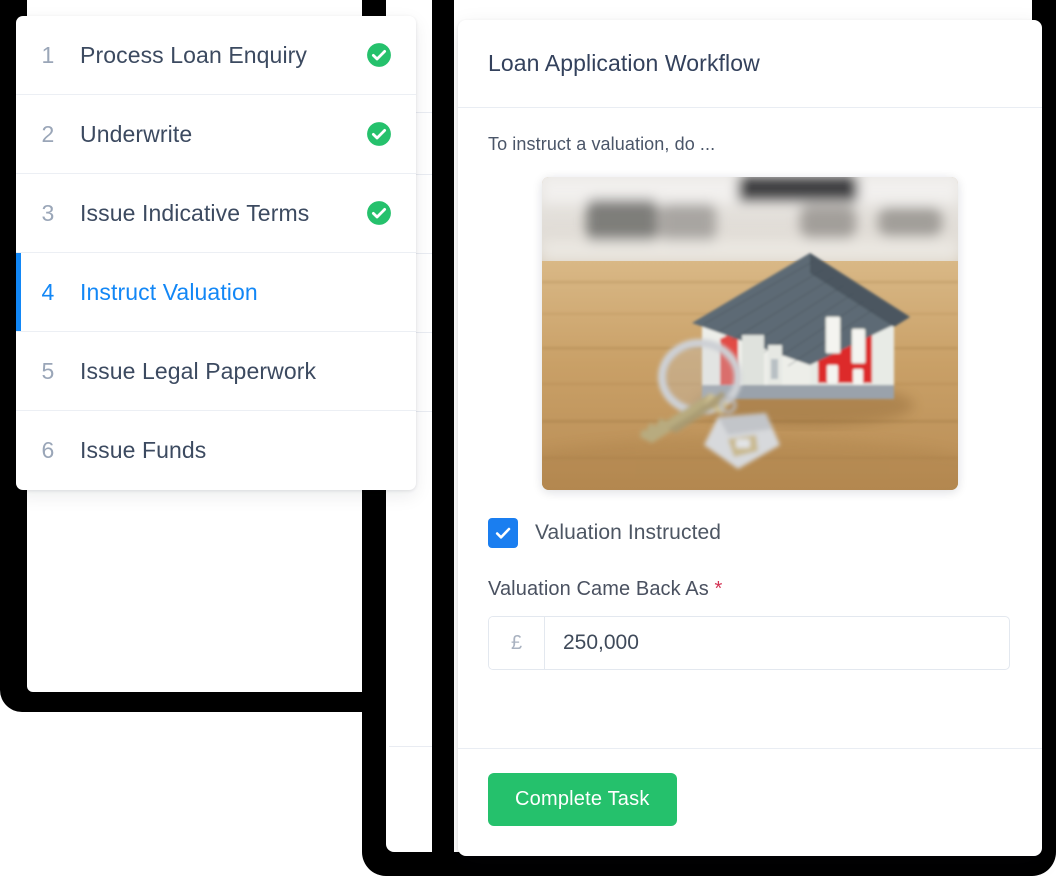  Describe the element at coordinates (503, 533) in the screenshot. I see `checkbox-checked-icon` at that location.